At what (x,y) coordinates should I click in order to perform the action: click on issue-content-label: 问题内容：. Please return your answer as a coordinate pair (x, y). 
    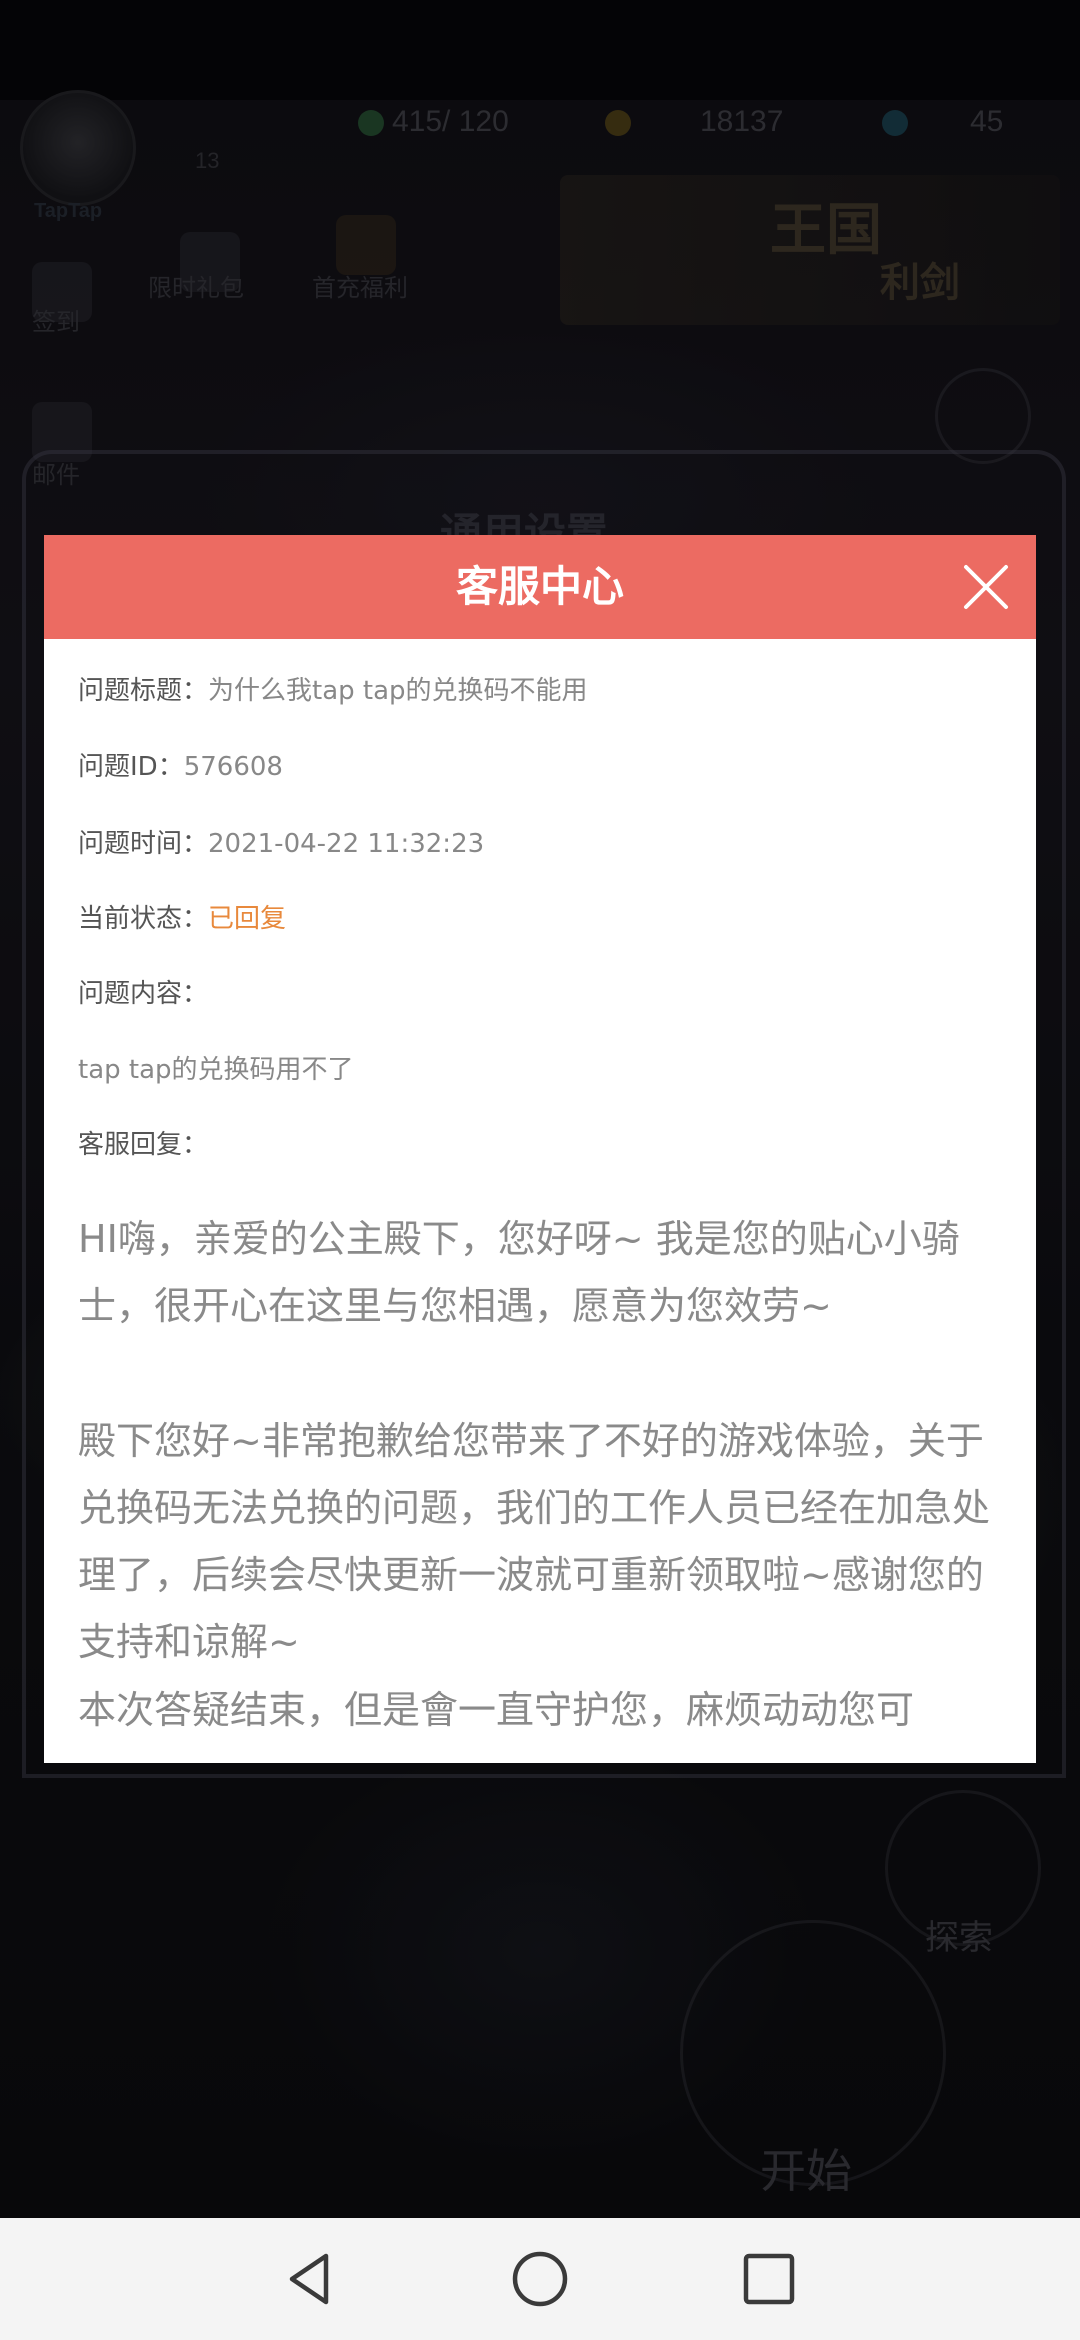
    Looking at the image, I should click on (143, 994).